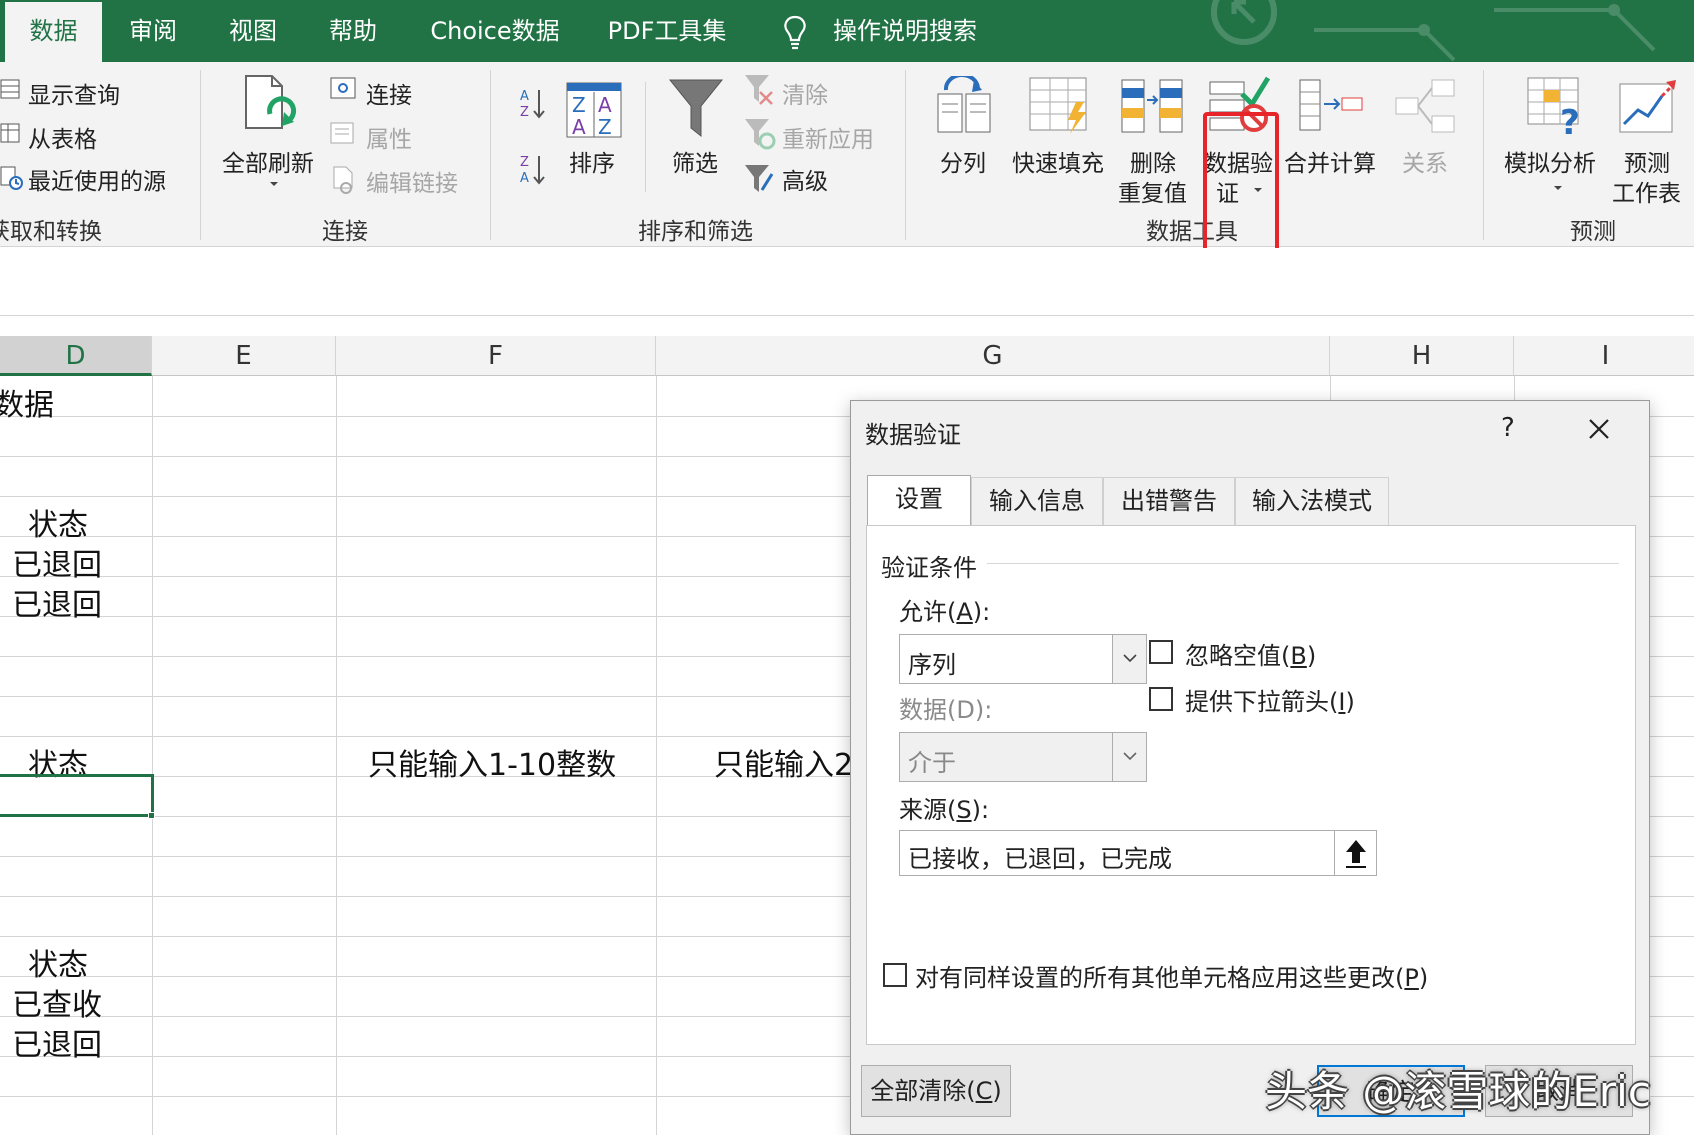 This screenshot has width=1694, height=1135. What do you see at coordinates (57, 1042) in the screenshot?
I see `cell-d17: 已退回` at bounding box center [57, 1042].